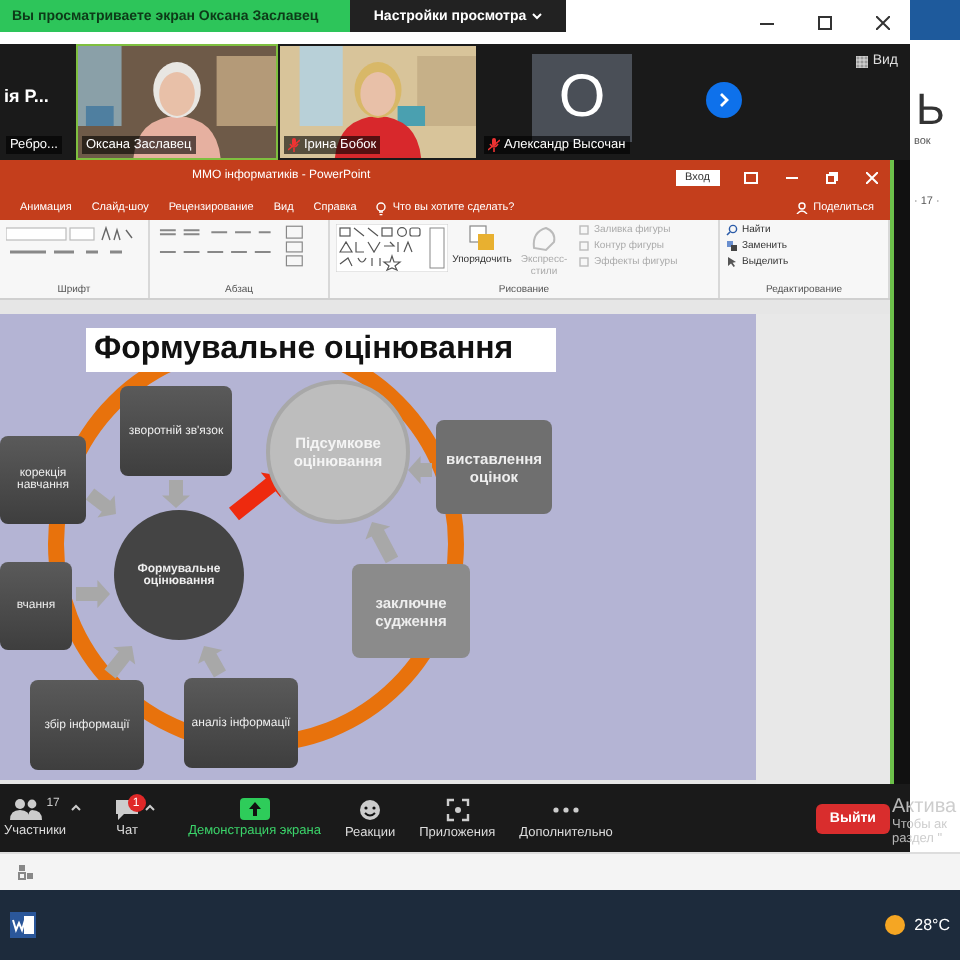 The height and width of the screenshot is (960, 960). I want to click on document-text: Ь, so click(930, 110).